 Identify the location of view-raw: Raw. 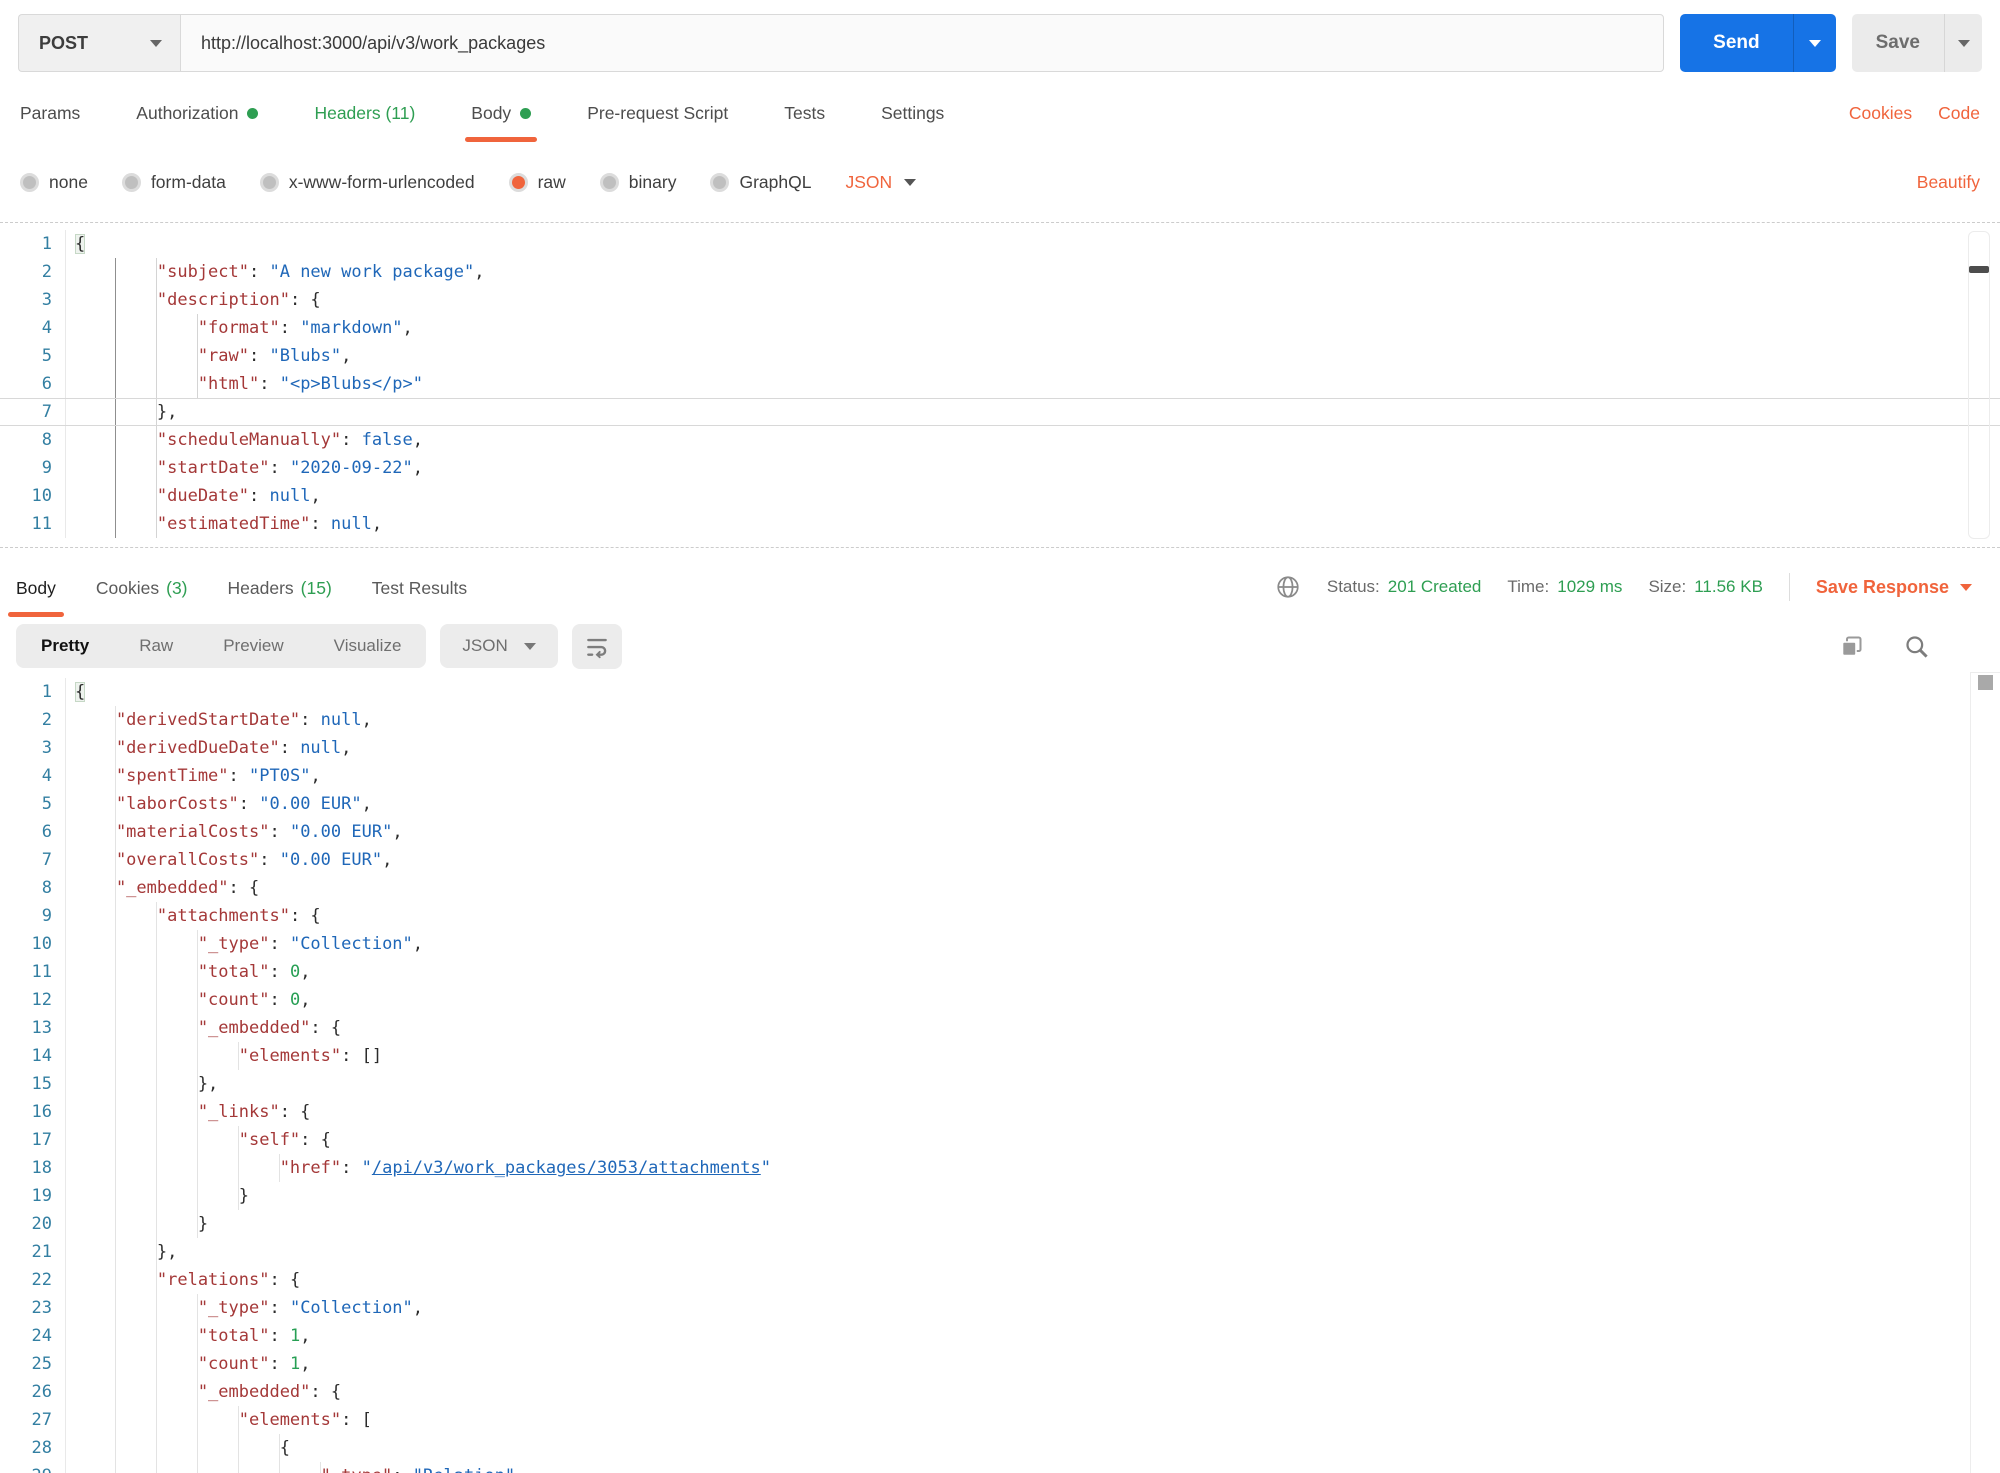
(156, 646).